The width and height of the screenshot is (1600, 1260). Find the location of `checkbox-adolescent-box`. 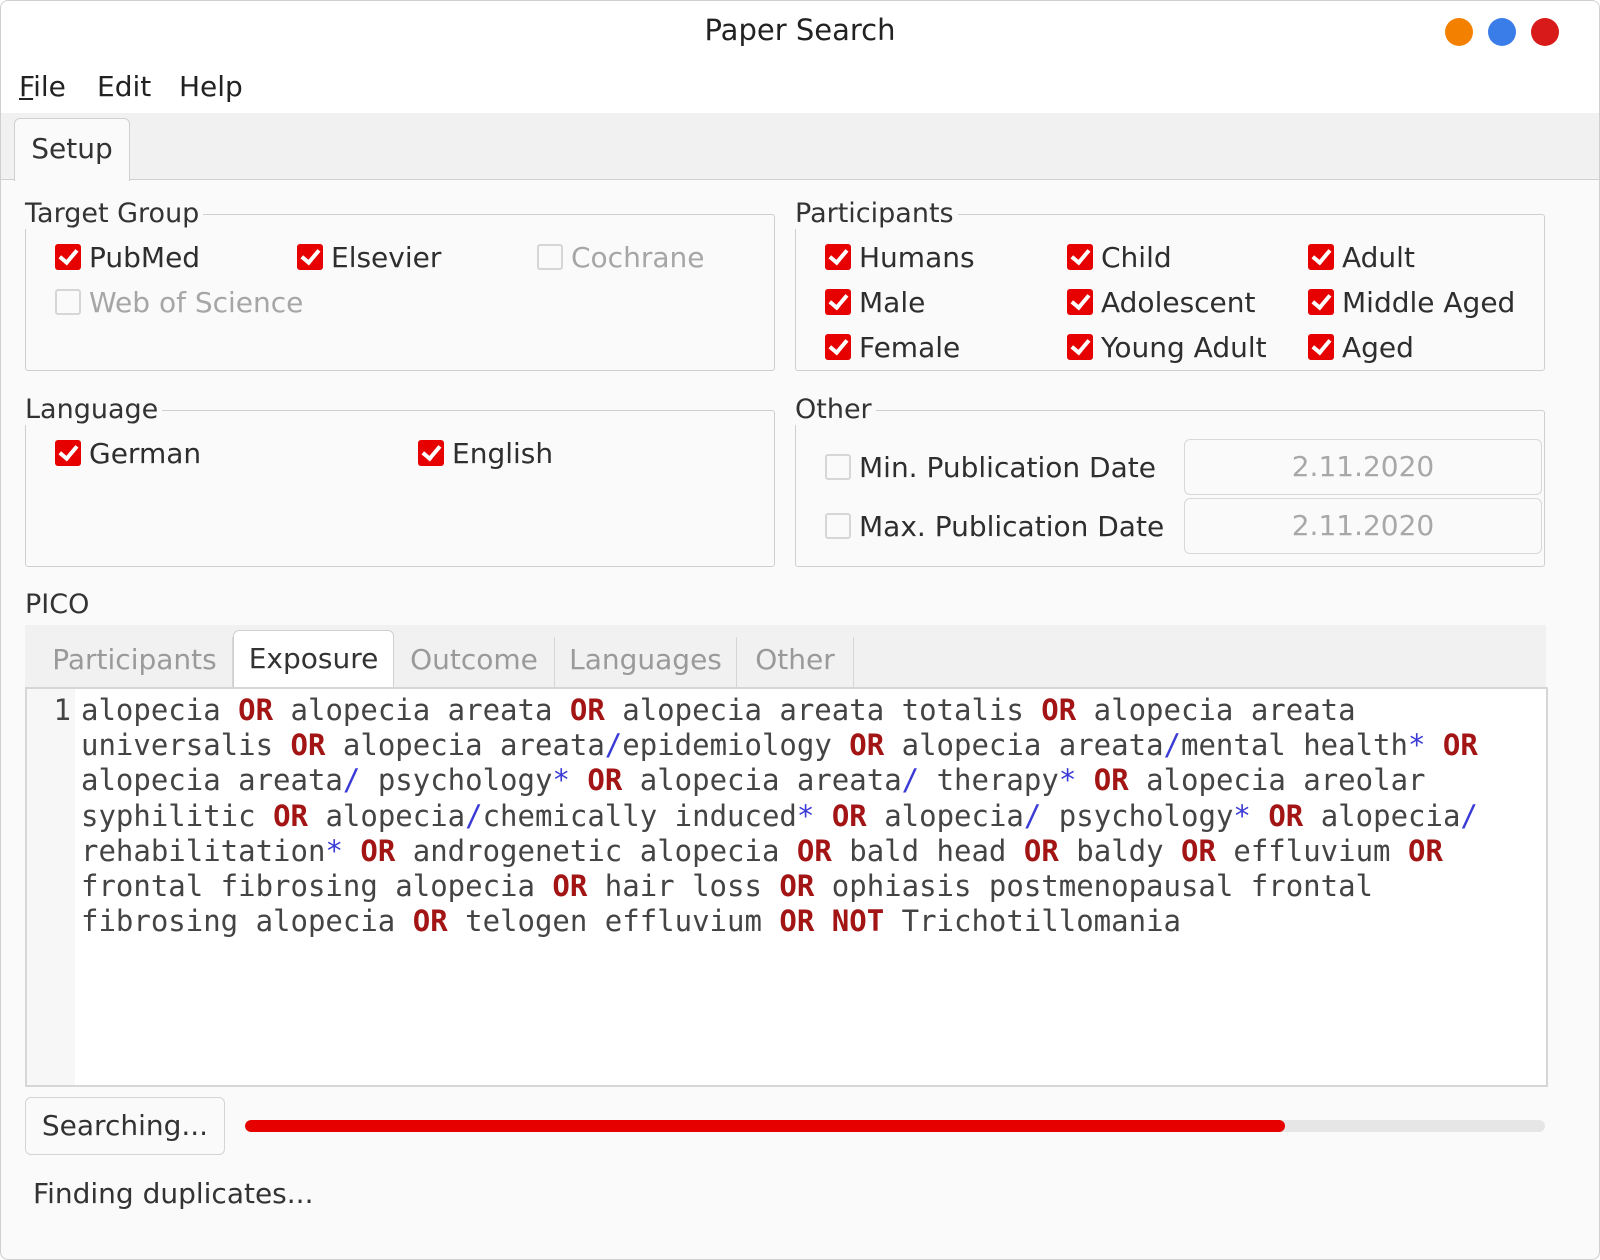

checkbox-adolescent-box is located at coordinates (1080, 302).